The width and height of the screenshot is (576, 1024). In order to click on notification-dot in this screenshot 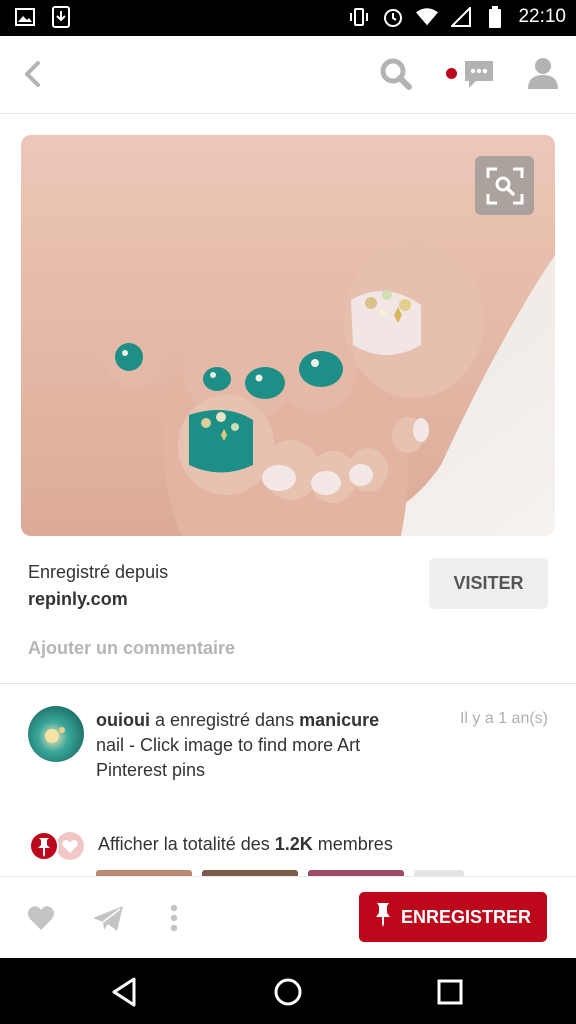, I will do `click(451, 73)`.